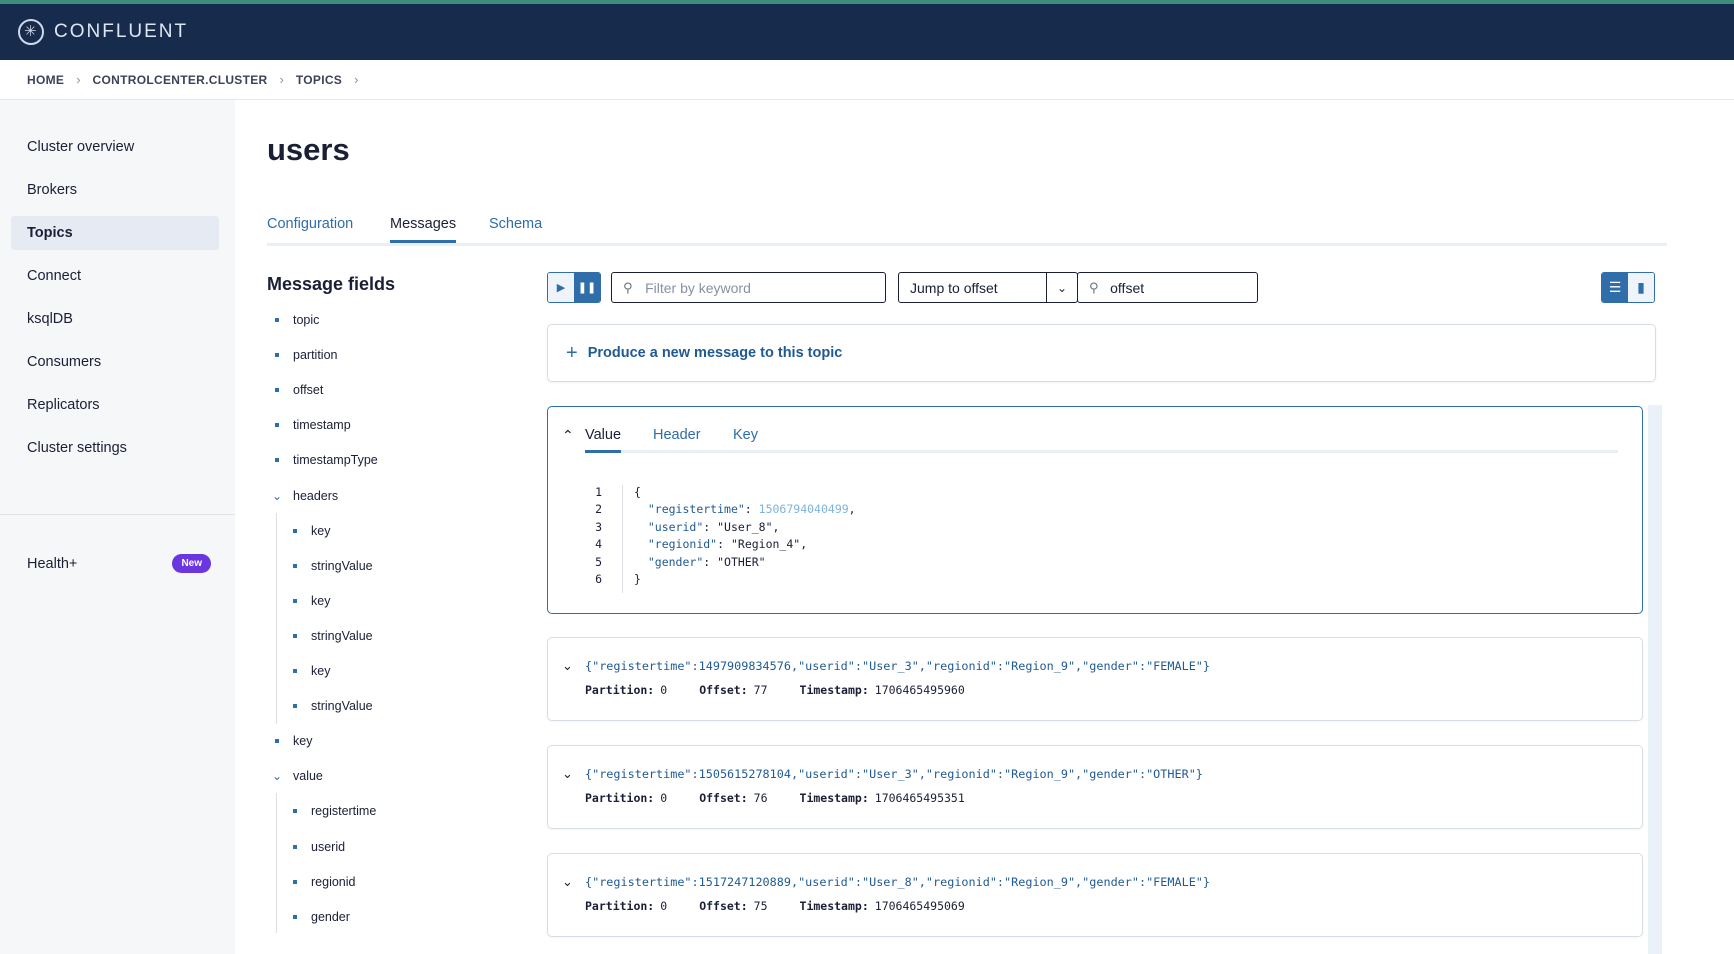  What do you see at coordinates (1101, 353) in the screenshot?
I see `produce-message-button: + Produce a new message to this topic` at bounding box center [1101, 353].